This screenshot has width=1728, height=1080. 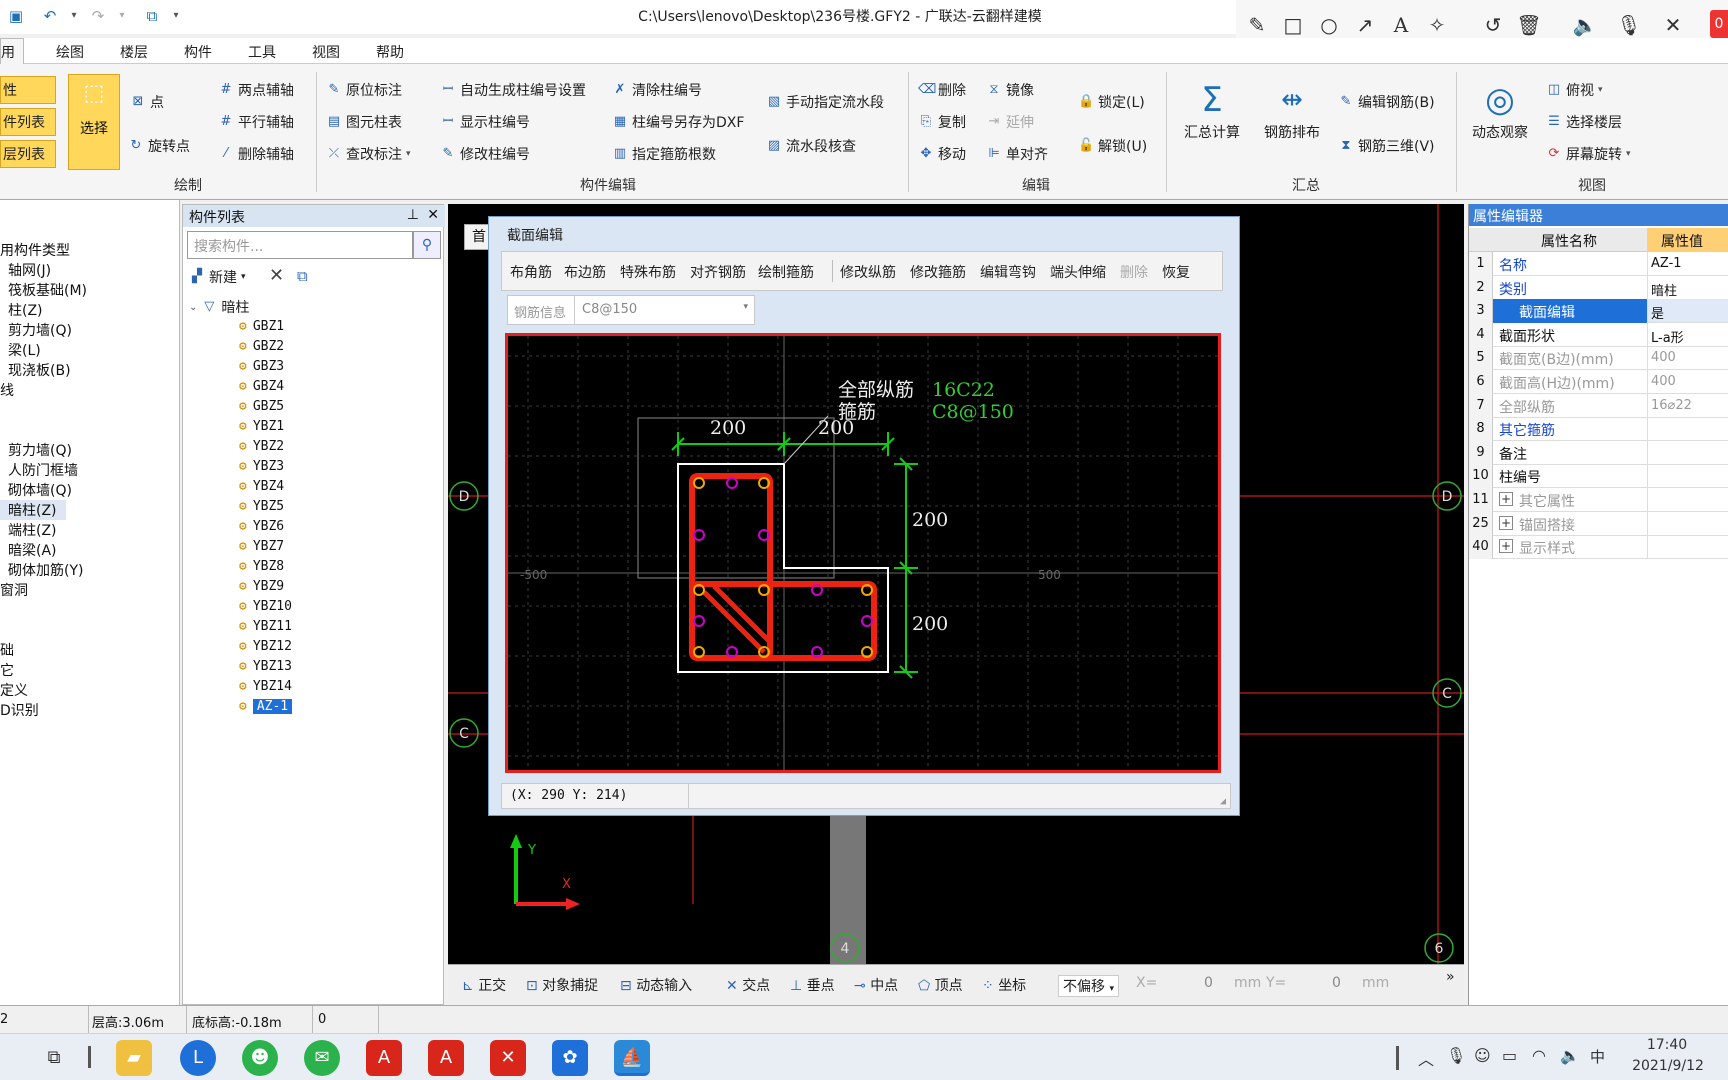 What do you see at coordinates (1509, 1055) in the screenshot?
I see `battery-icon: ▭` at bounding box center [1509, 1055].